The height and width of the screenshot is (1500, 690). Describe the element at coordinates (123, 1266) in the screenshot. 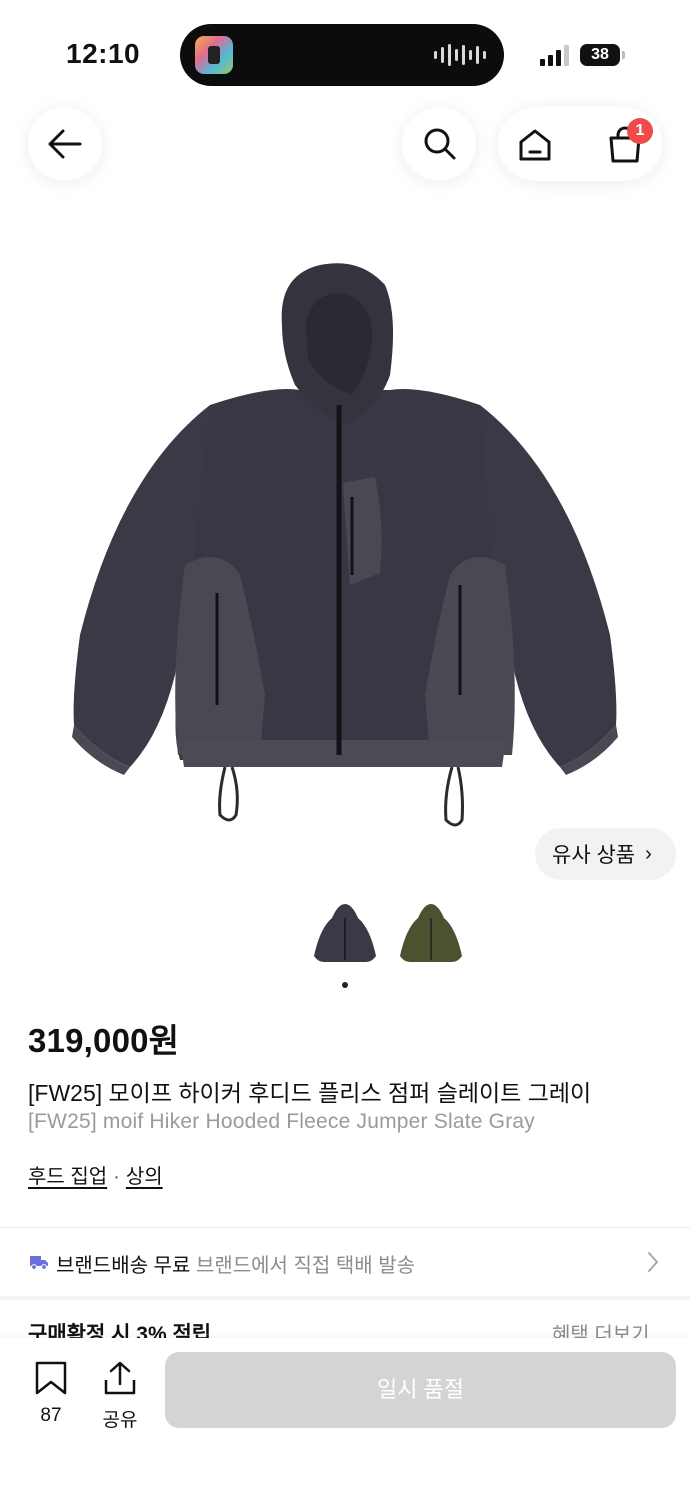

I see `shipping-free-label: 브랜드배송 무료` at that location.